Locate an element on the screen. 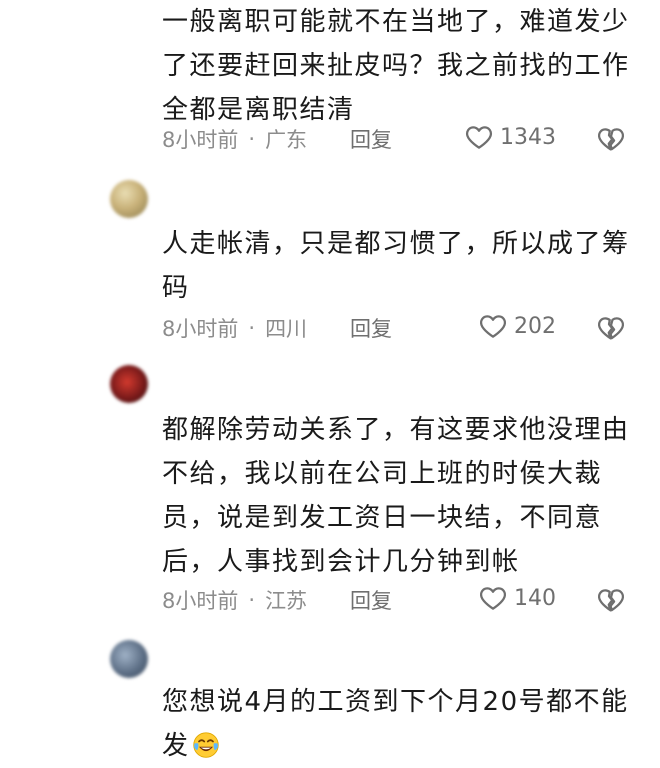 Image resolution: width=660 pixels, height=768 pixels. like-button: 140 is located at coordinates (517, 598).